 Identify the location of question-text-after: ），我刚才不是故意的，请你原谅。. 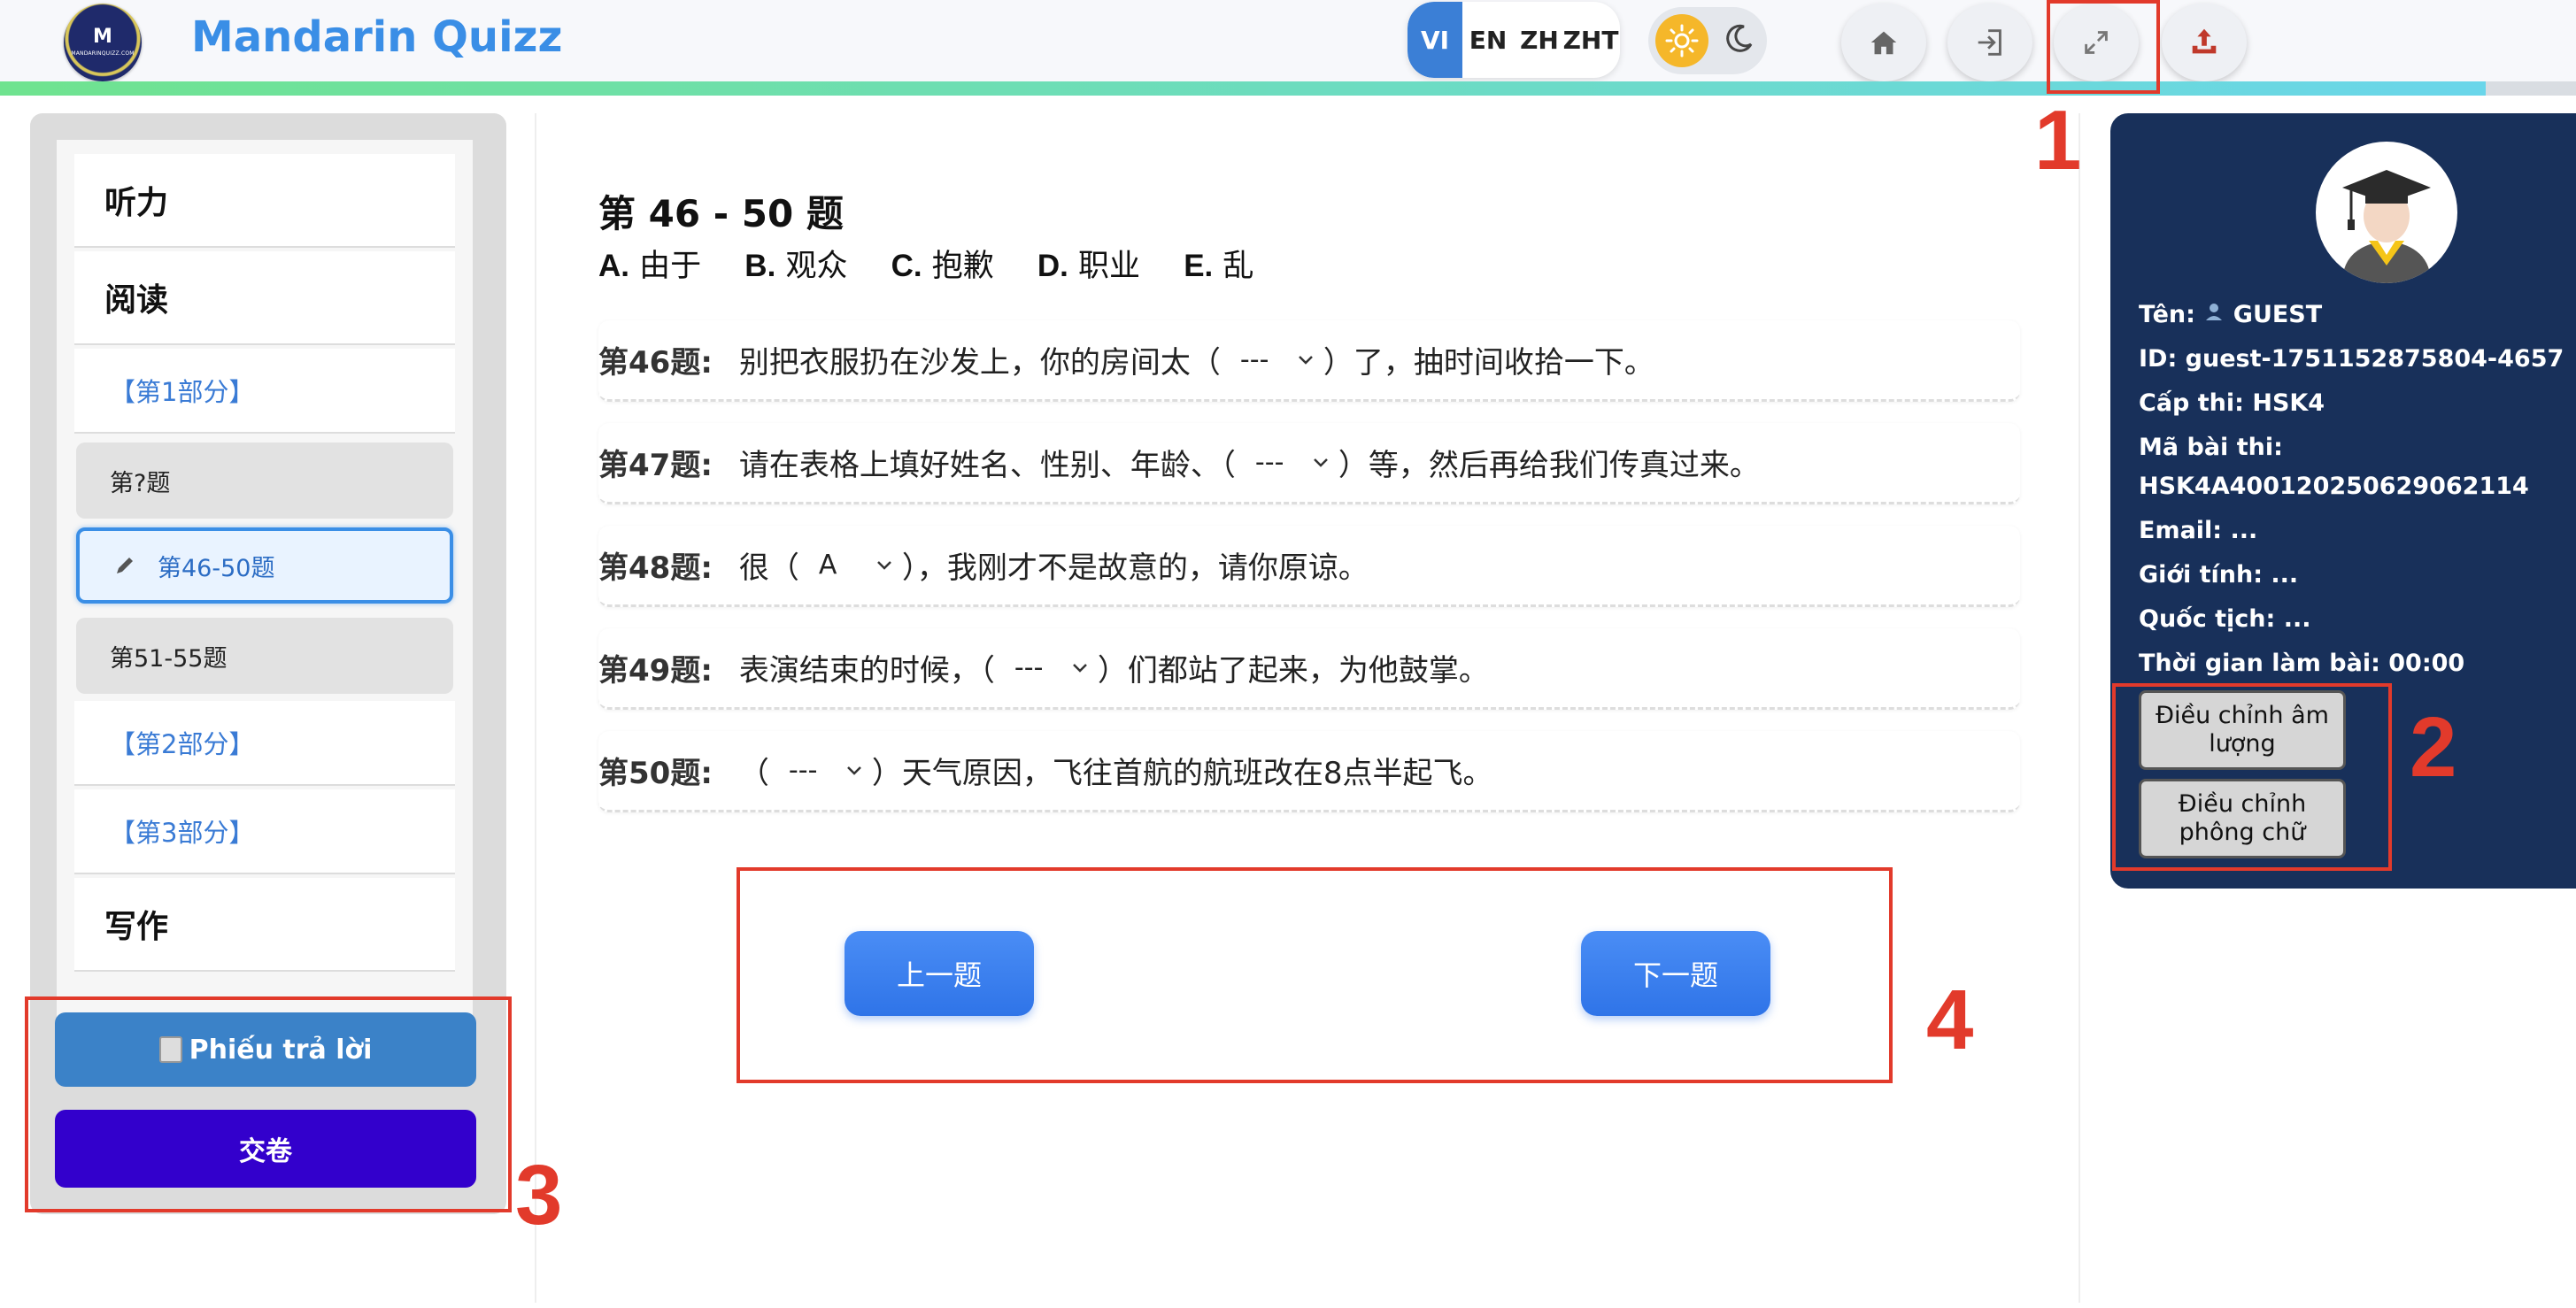
(1135, 568).